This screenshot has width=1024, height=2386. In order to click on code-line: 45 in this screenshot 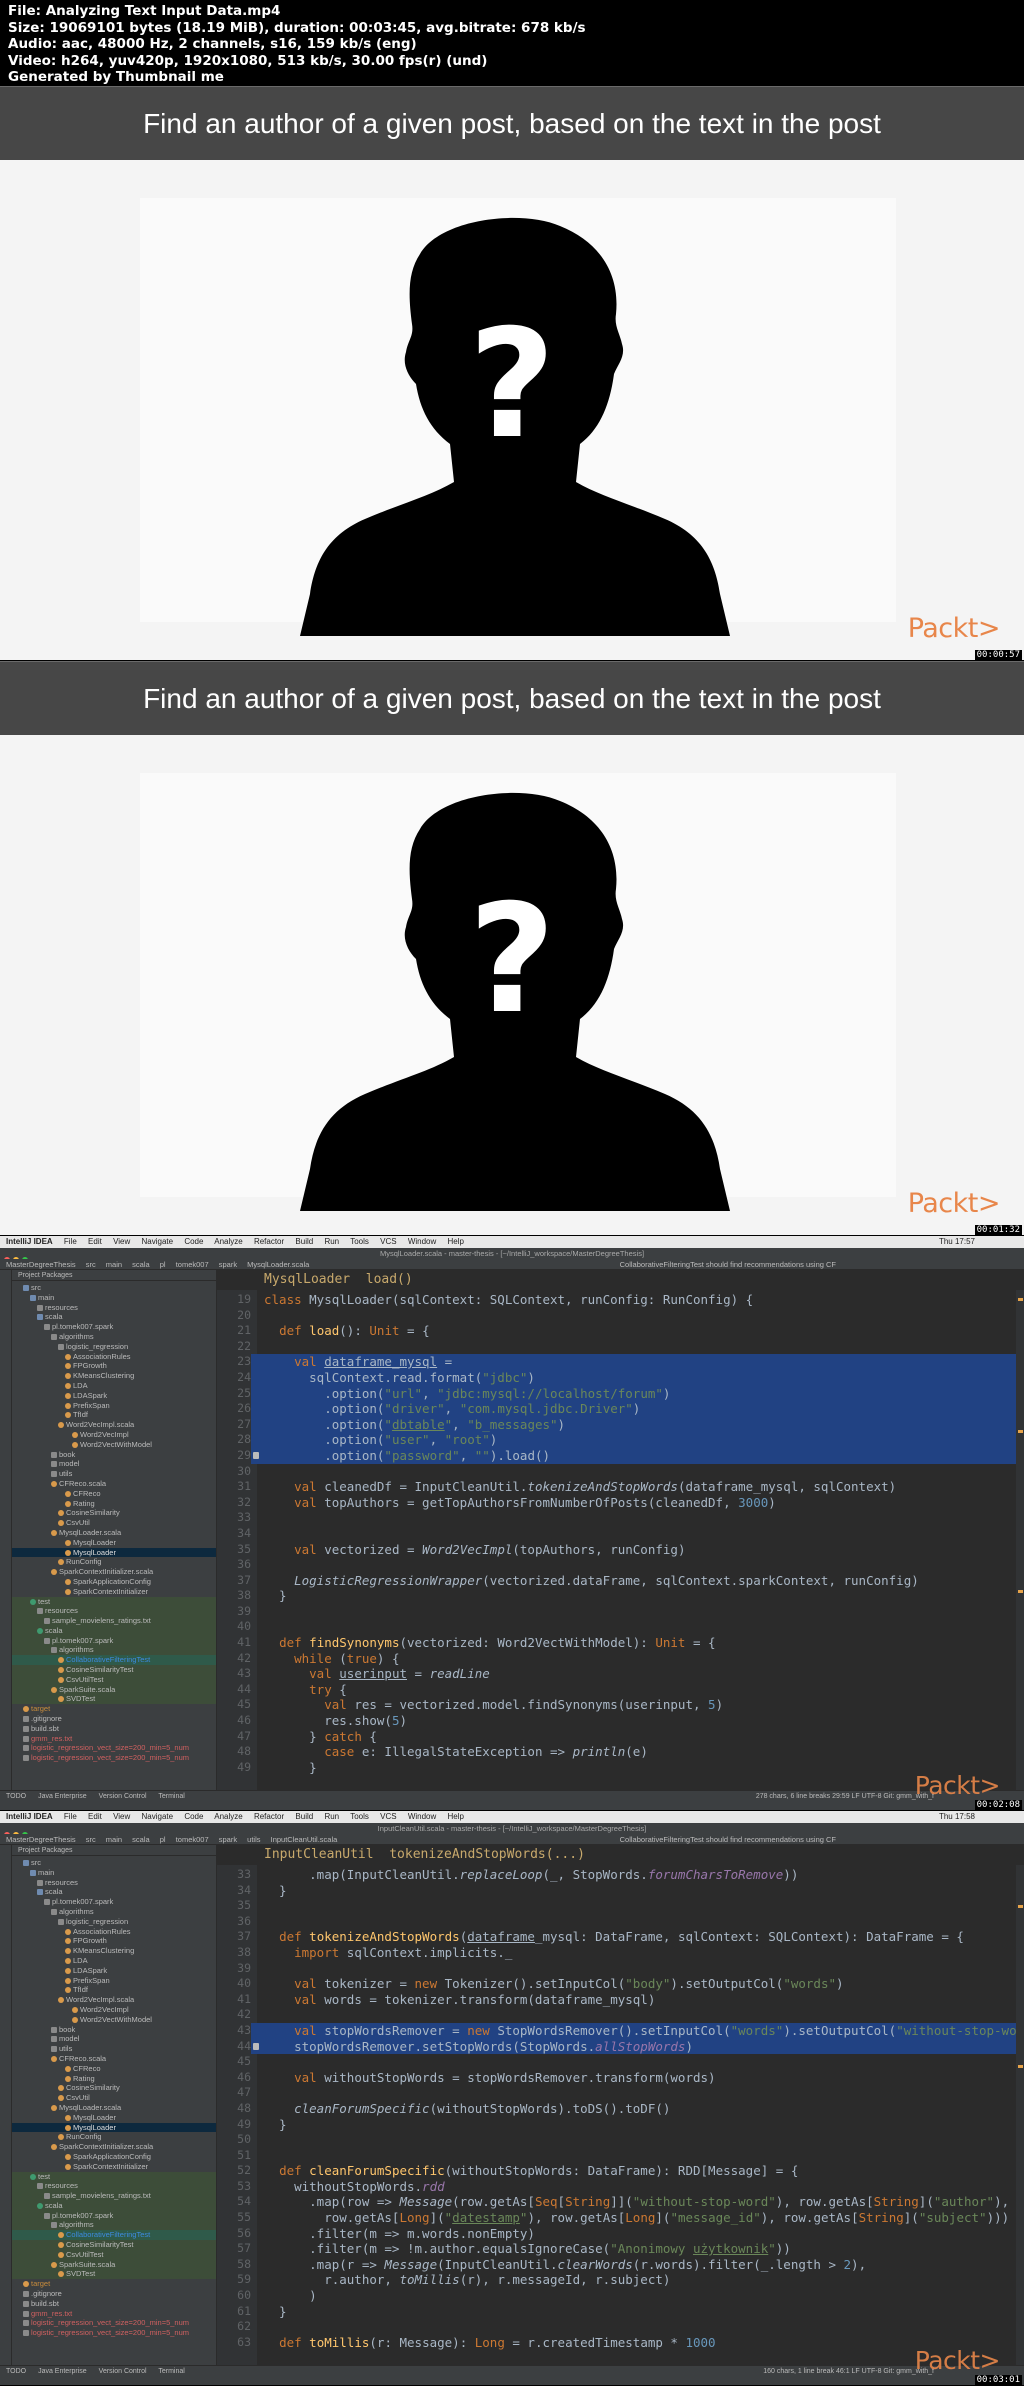, I will do `click(620, 2062)`.